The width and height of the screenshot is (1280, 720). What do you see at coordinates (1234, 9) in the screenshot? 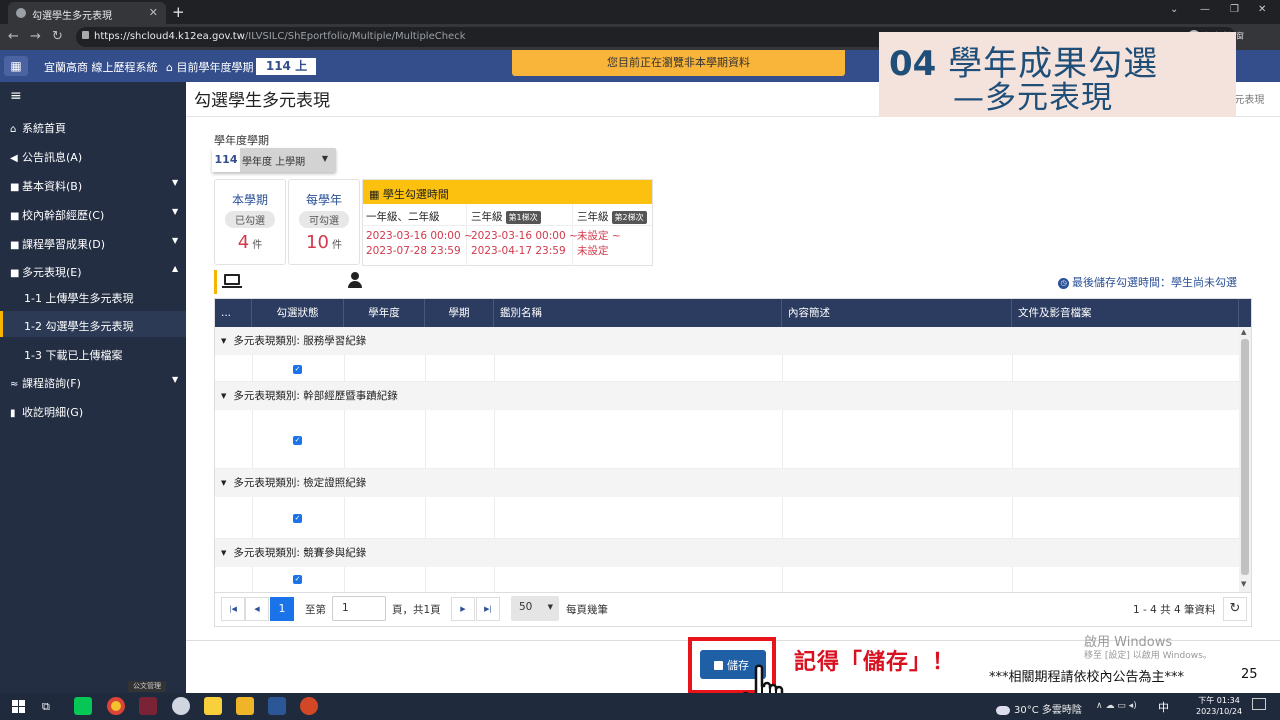
I see `maximize-icon: ❐` at bounding box center [1234, 9].